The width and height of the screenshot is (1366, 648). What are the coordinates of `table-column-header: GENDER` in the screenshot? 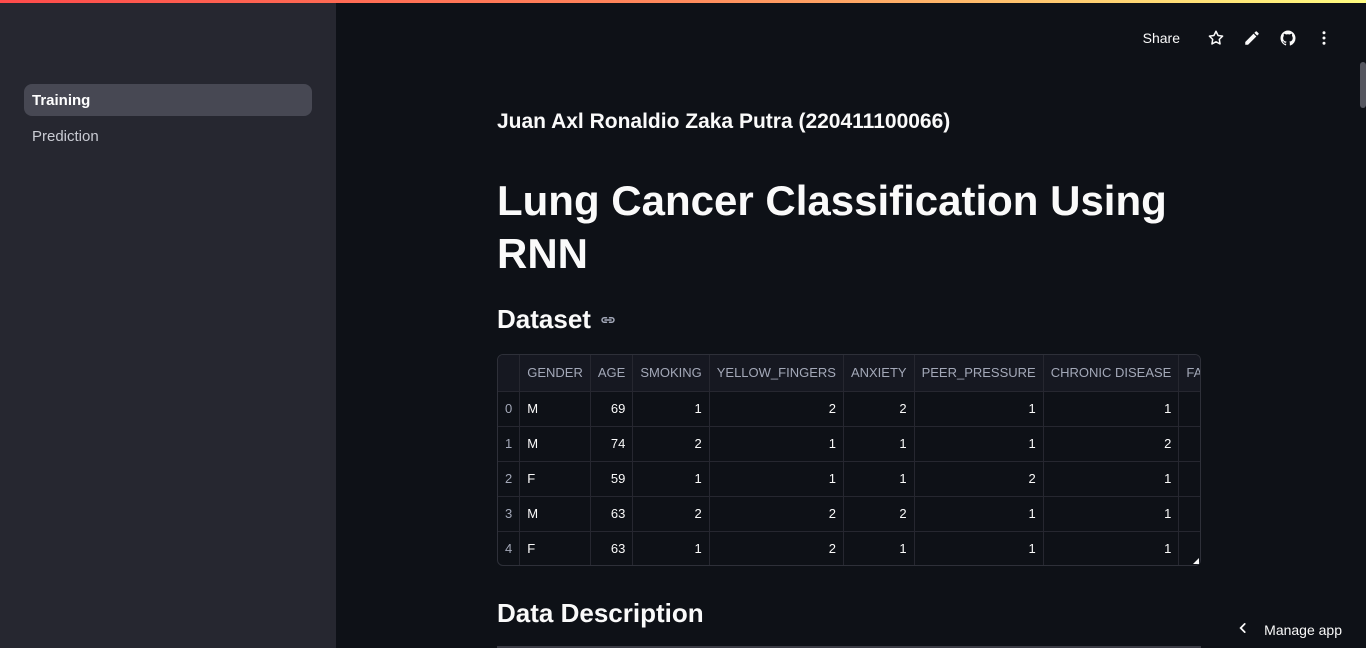 It's located at (555, 373).